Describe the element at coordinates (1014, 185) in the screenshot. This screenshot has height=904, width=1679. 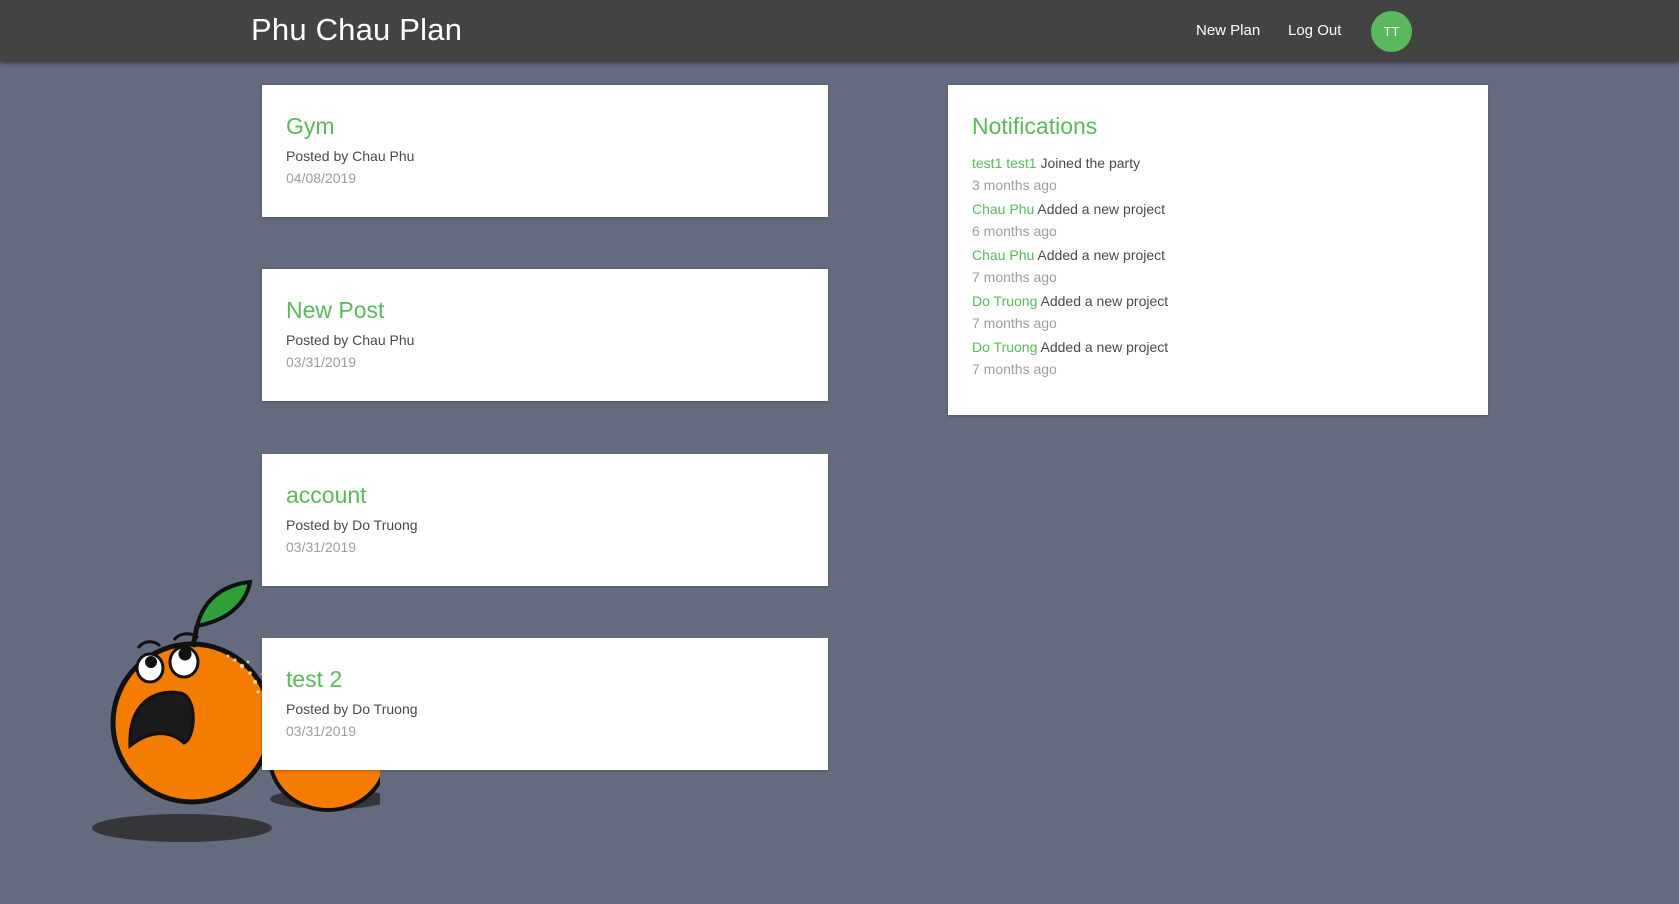
I see `notification-time: 3 months ago` at that location.